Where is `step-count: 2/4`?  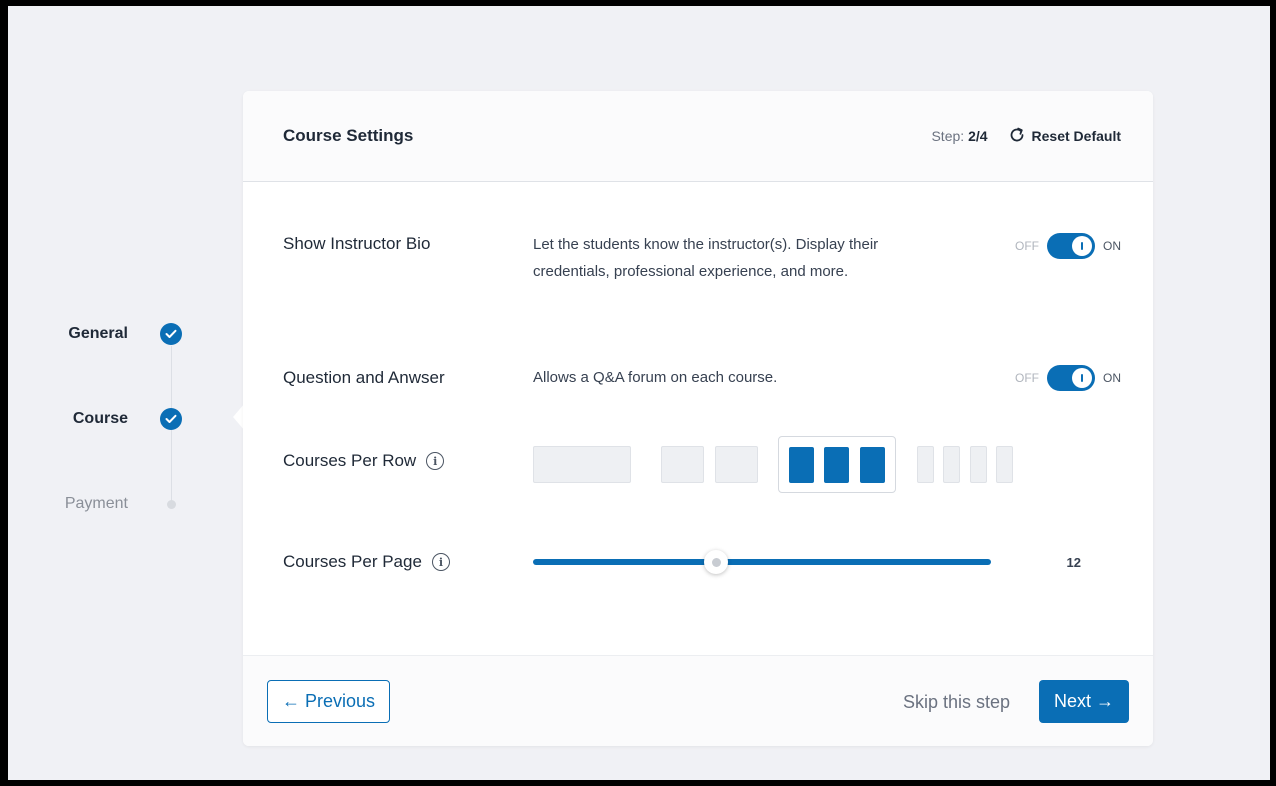
step-count: 2/4 is located at coordinates (978, 136).